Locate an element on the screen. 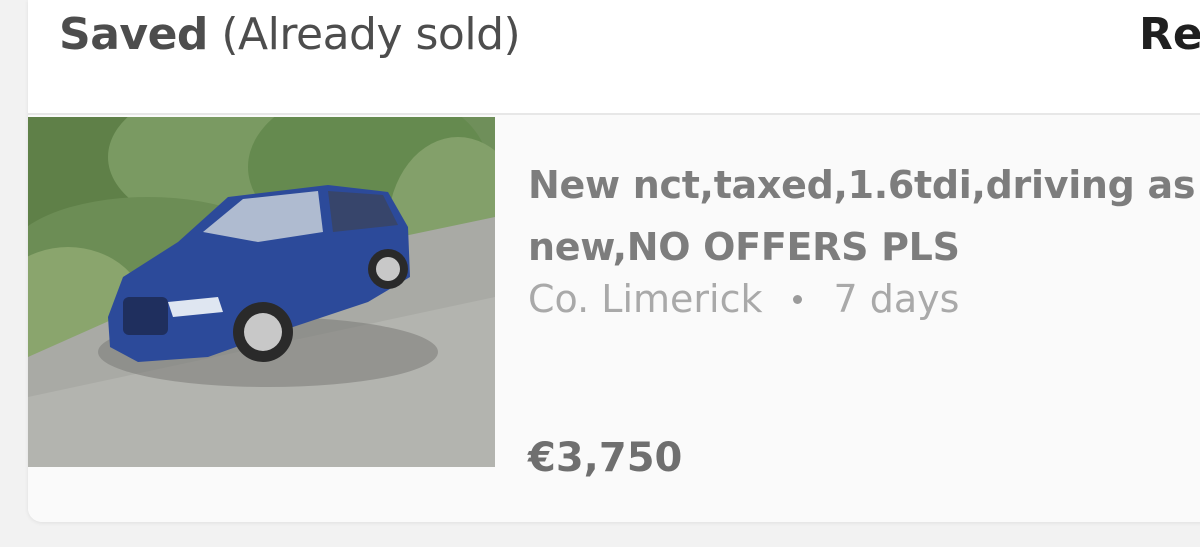 This screenshot has width=1200, height=547. listing-meta: Co. Limerick 7 days is located at coordinates (743, 299).